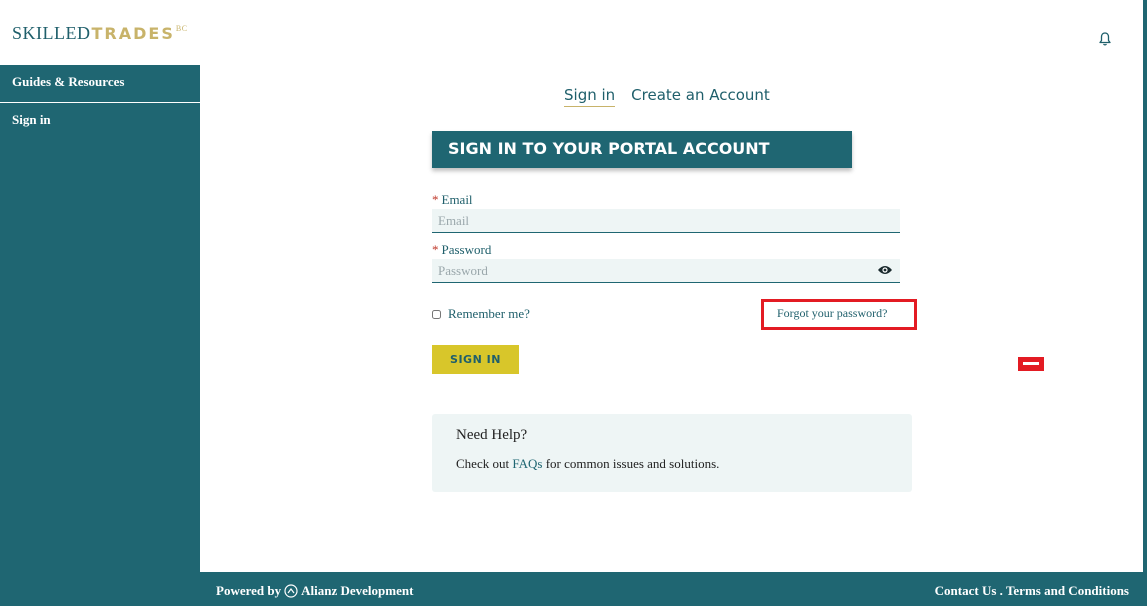  What do you see at coordinates (1105, 39) in the screenshot?
I see `bell-icon` at bounding box center [1105, 39].